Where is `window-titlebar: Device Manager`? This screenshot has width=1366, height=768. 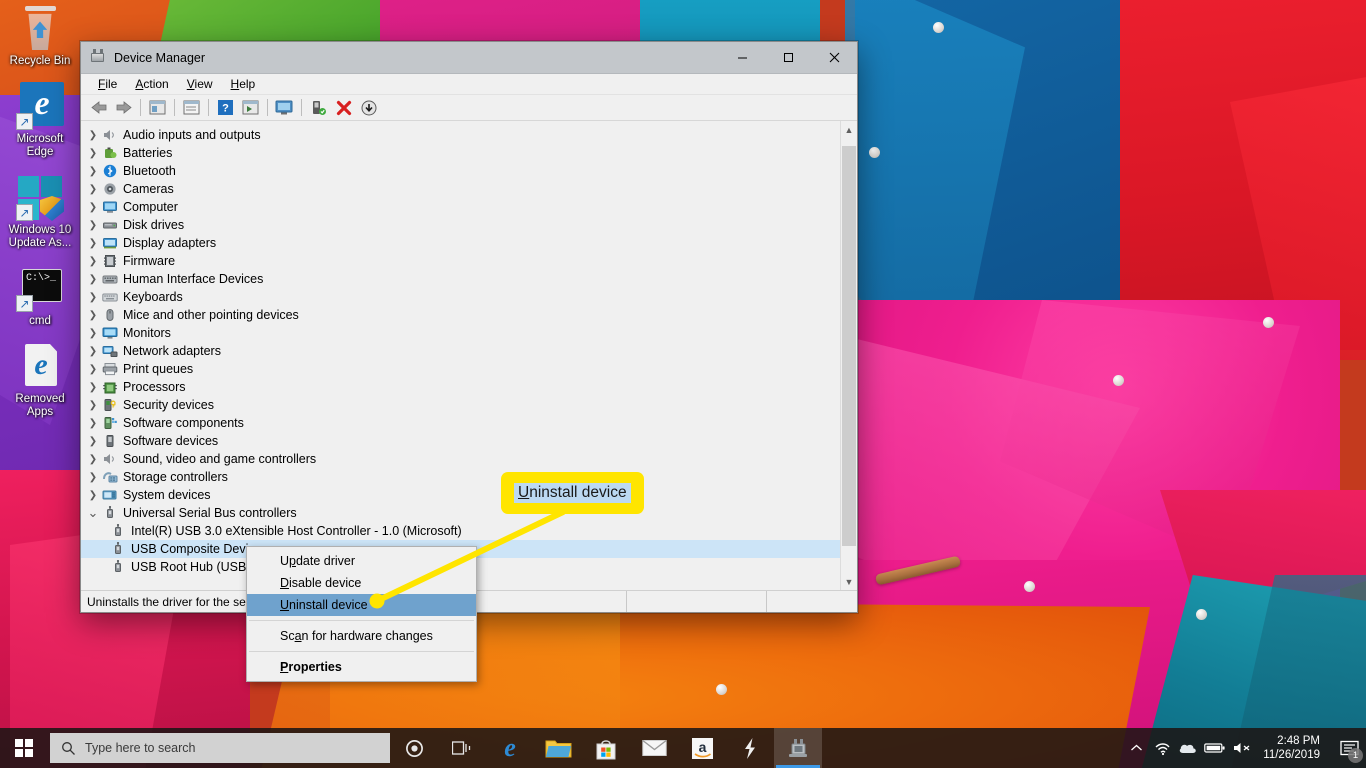 window-titlebar: Device Manager is located at coordinates (469, 58).